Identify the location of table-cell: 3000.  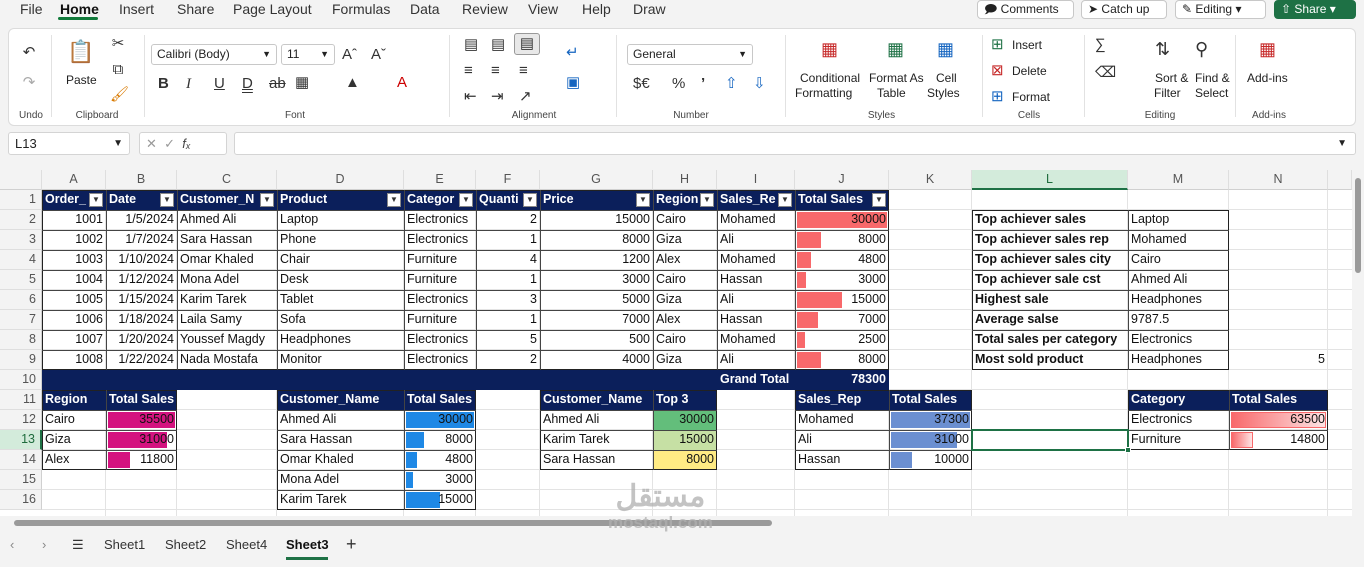
(842, 280).